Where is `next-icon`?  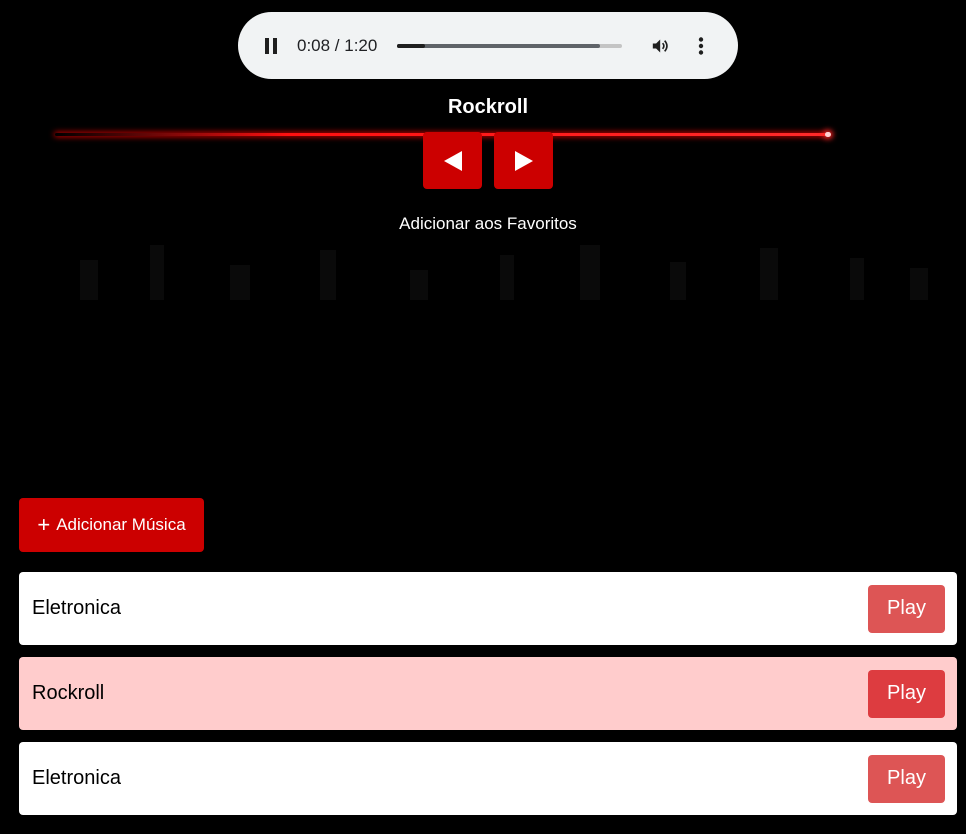 next-icon is located at coordinates (523, 160).